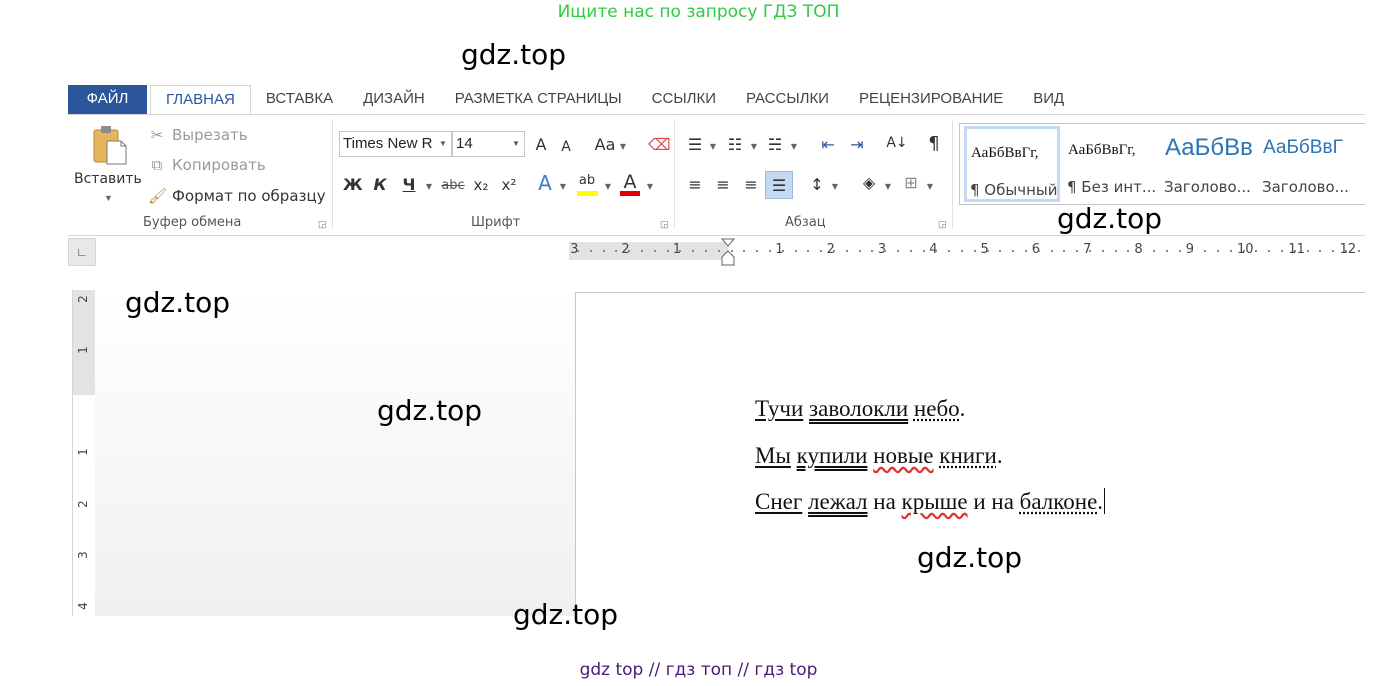 The width and height of the screenshot is (1397, 686). Describe the element at coordinates (630, 193) in the screenshot. I see `font-color-bar` at that location.